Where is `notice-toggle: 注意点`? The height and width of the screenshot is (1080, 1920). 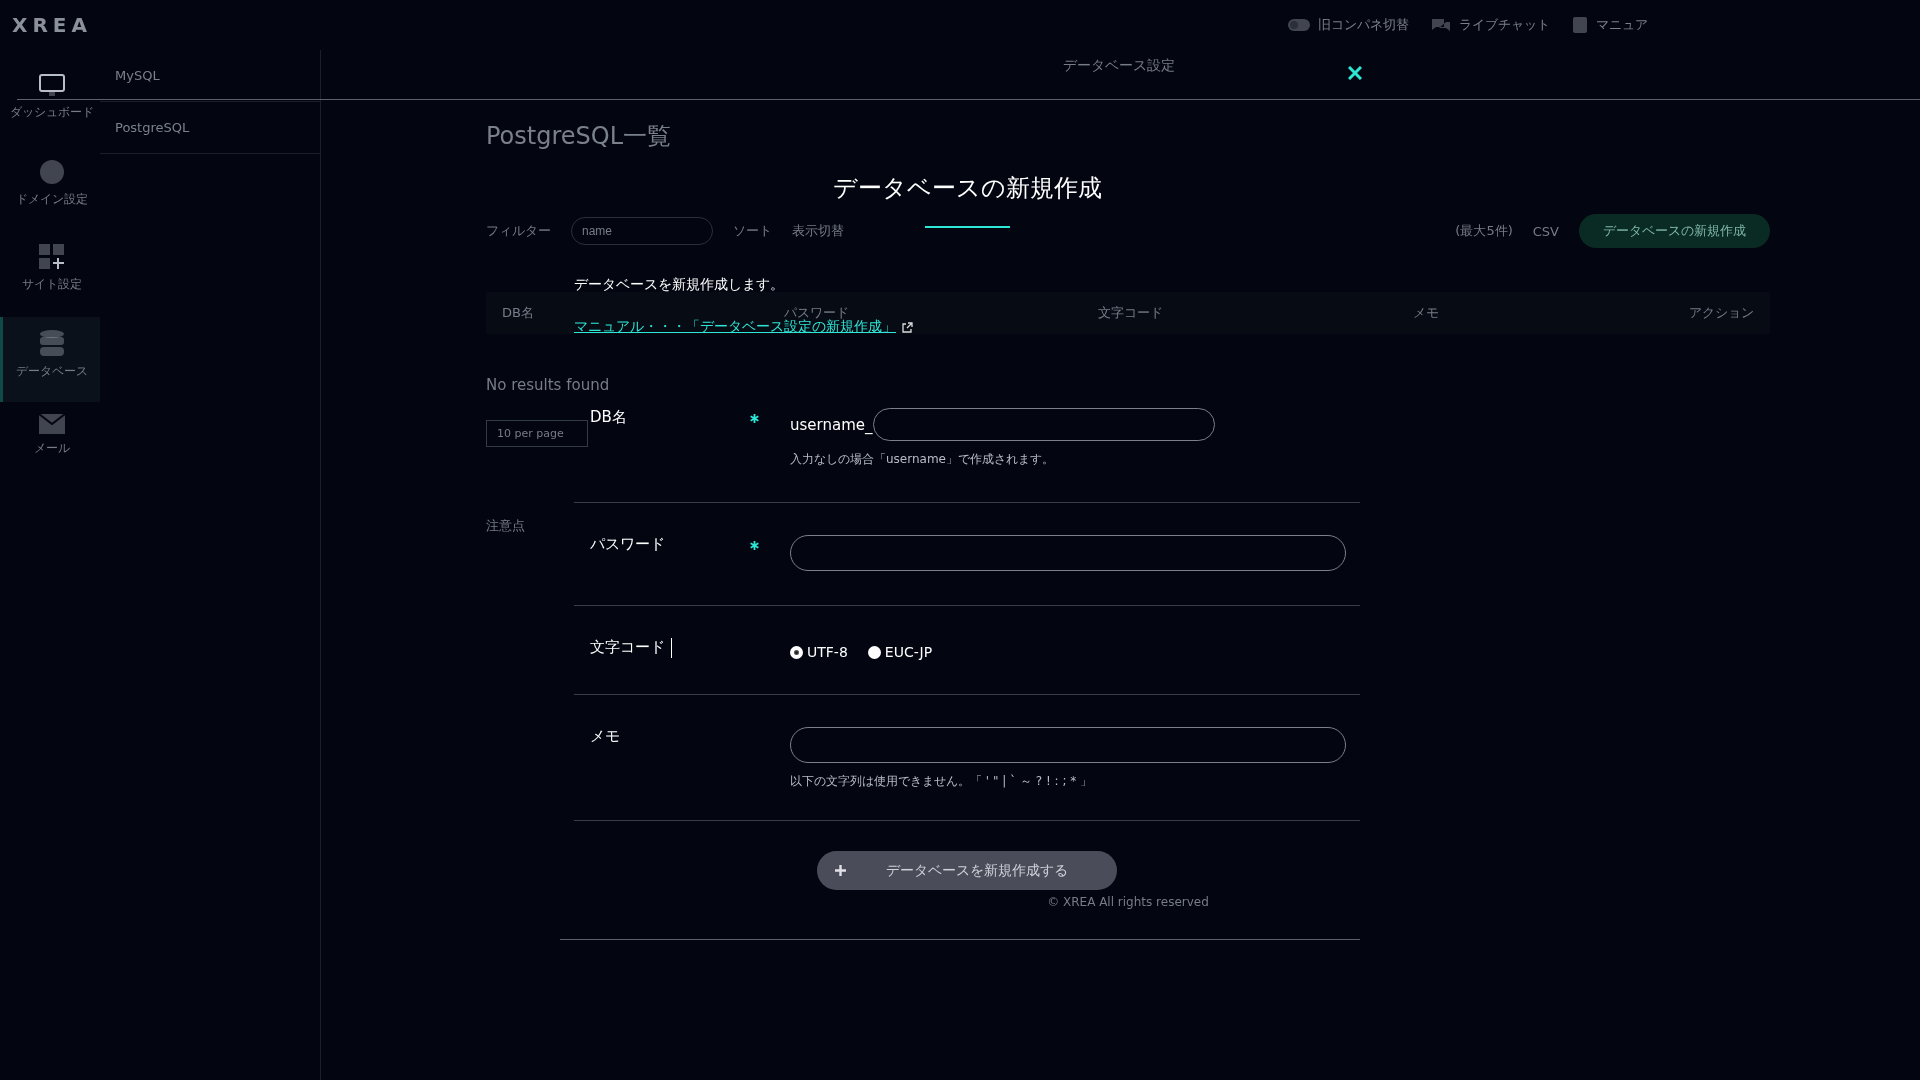 notice-toggle: 注意点 is located at coordinates (505, 526).